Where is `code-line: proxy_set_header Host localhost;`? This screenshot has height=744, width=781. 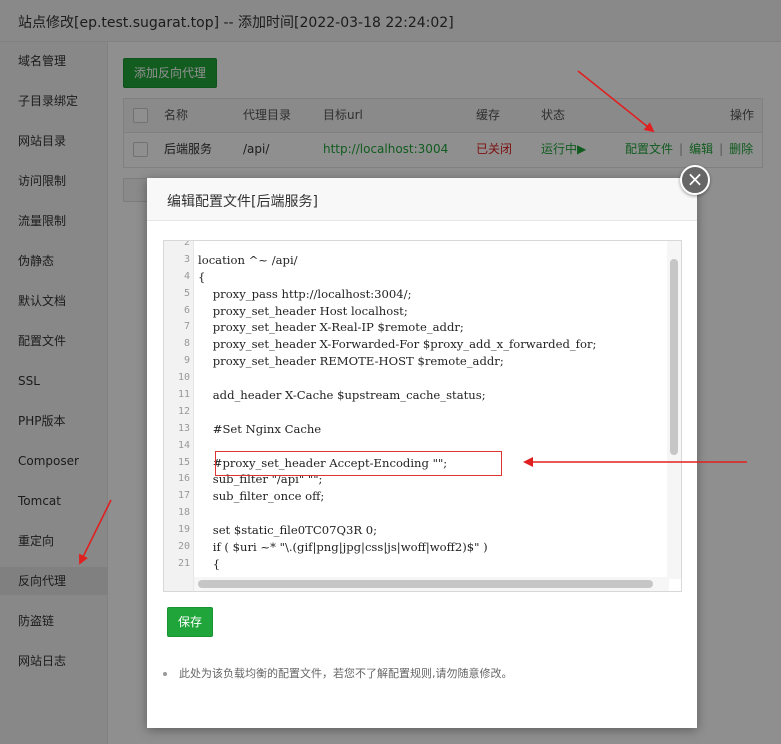
code-line: proxy_set_header Host localhost; is located at coordinates (433, 311).